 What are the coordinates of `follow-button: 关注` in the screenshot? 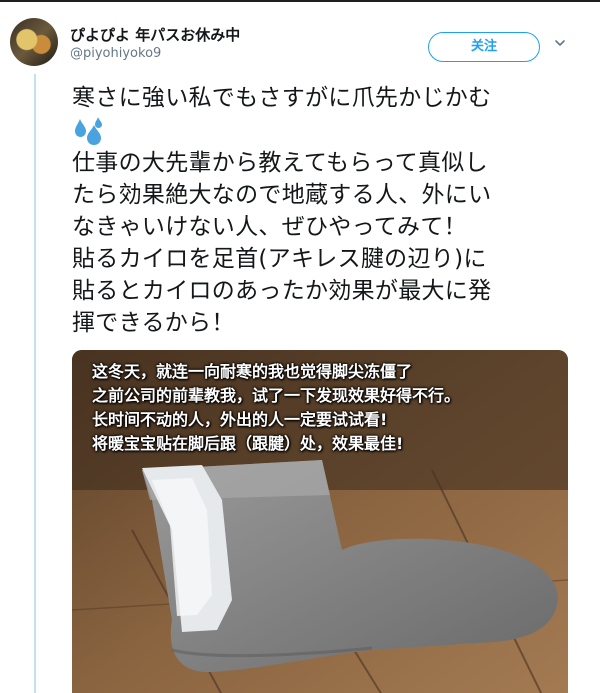 It's located at (484, 47).